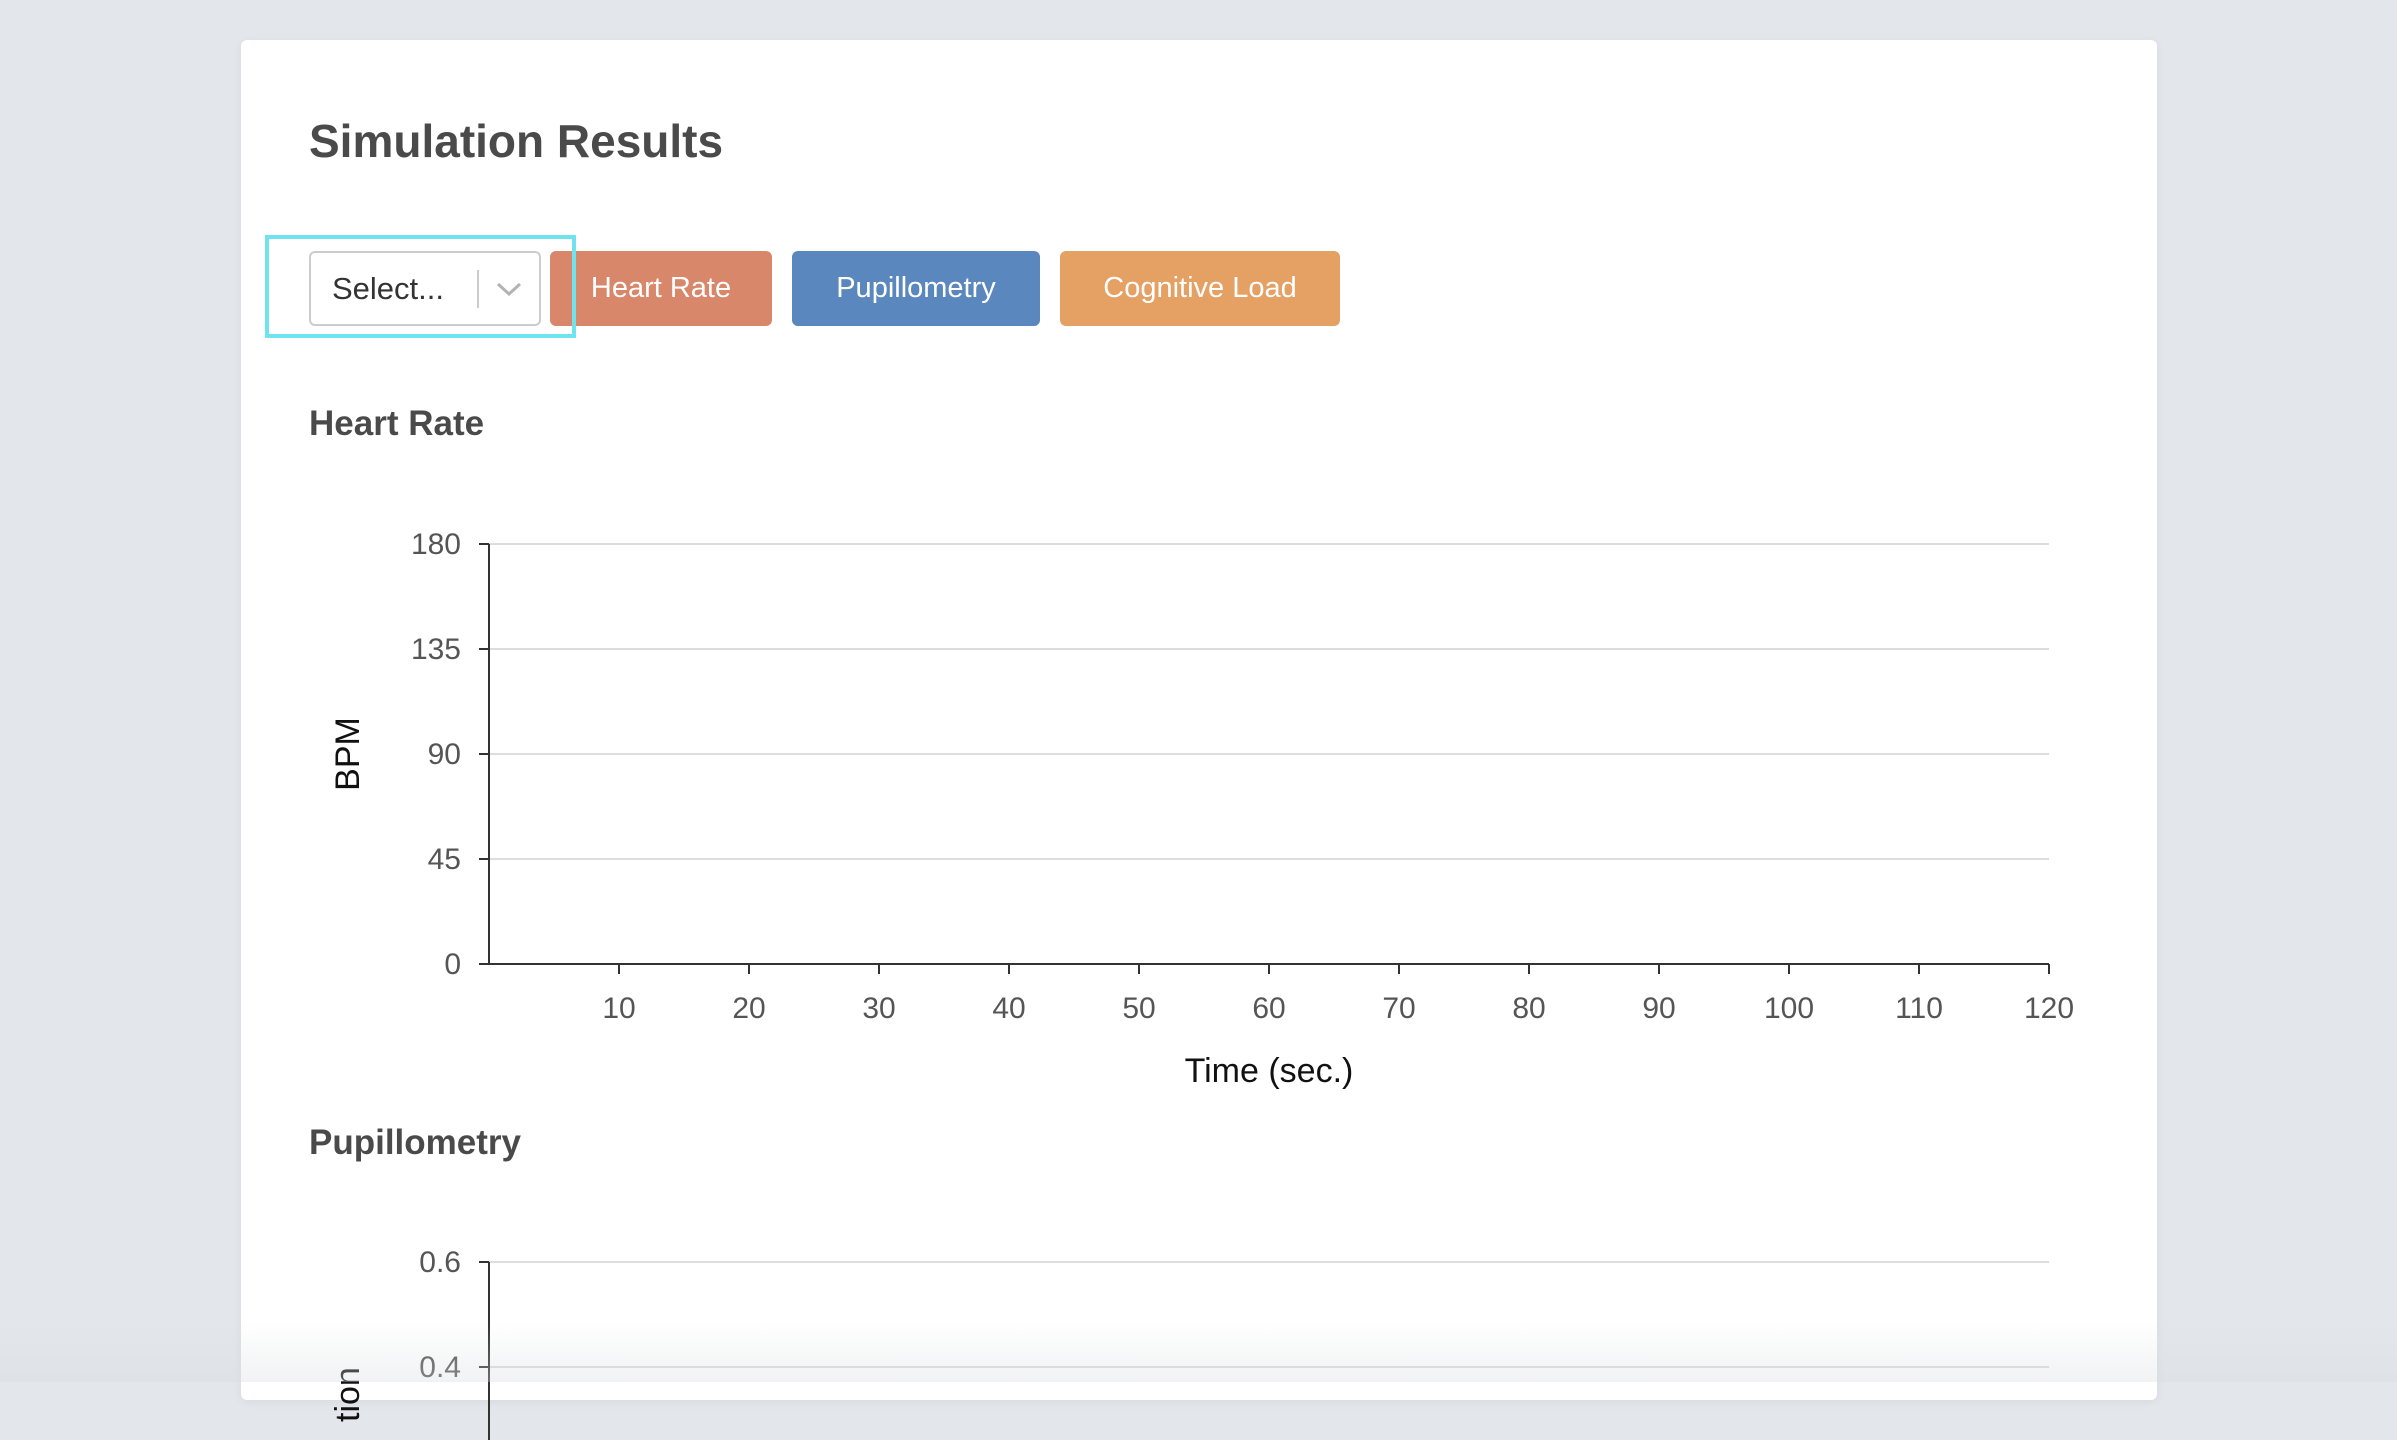  I want to click on heart-rate-chart-title: Heart Rate, so click(397, 423).